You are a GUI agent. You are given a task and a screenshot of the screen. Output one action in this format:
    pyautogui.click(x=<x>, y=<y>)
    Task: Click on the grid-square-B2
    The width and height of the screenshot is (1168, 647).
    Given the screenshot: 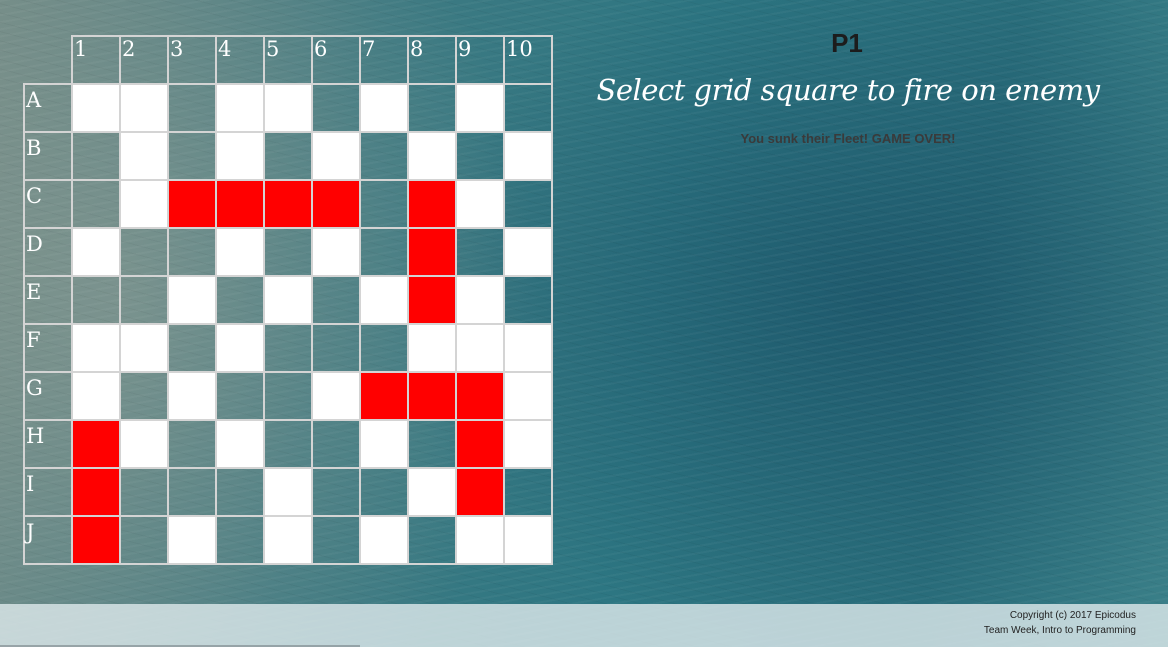 What is the action you would take?
    pyautogui.click(x=144, y=156)
    